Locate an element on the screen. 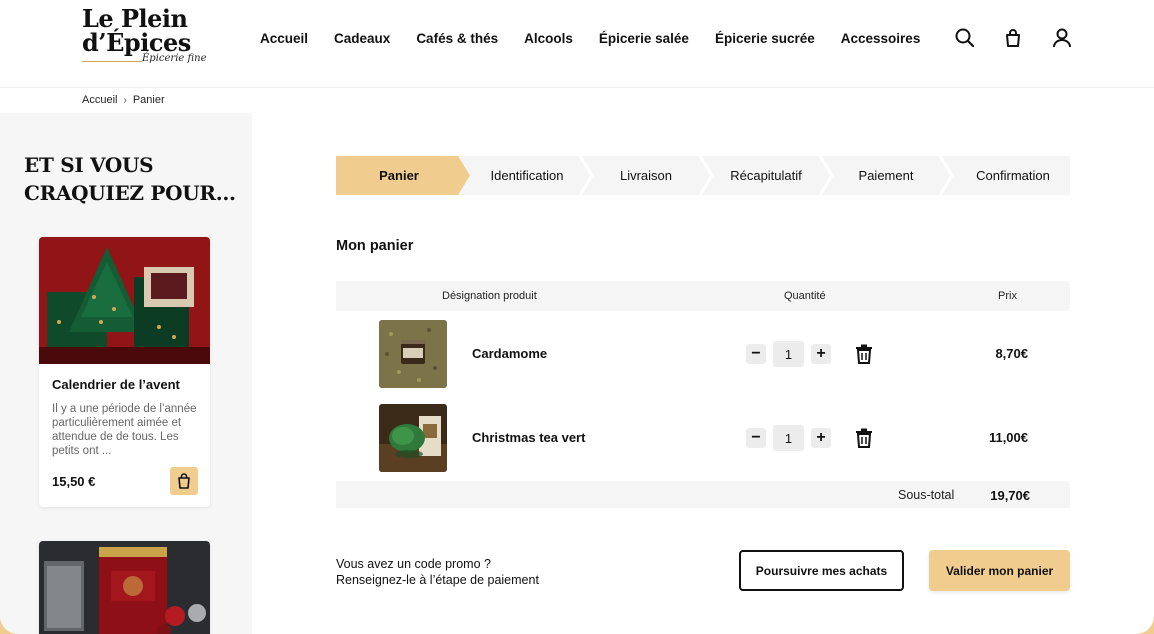 This screenshot has height=634, width=1154. validate-cart-button: Valider mon panier is located at coordinates (999, 570).